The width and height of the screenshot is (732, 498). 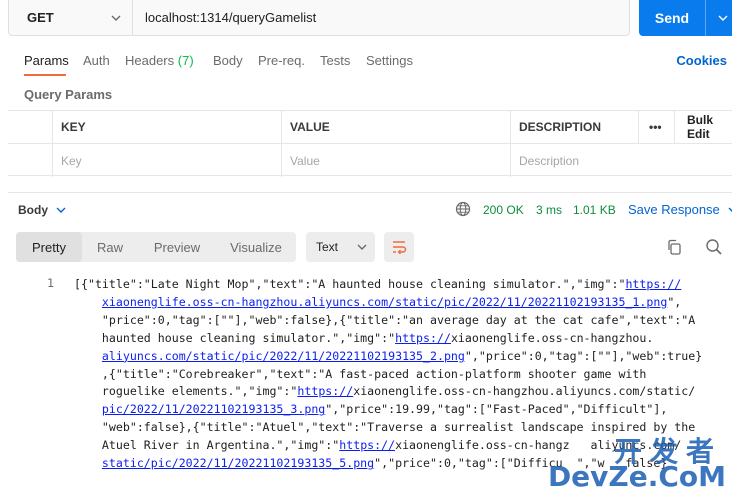 What do you see at coordinates (228, 60) in the screenshot?
I see `tab-body: Body` at bounding box center [228, 60].